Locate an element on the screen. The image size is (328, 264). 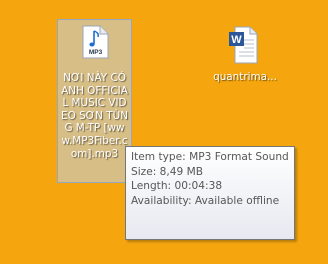
tooltip-availability: Availability: Available offline is located at coordinates (205, 200).